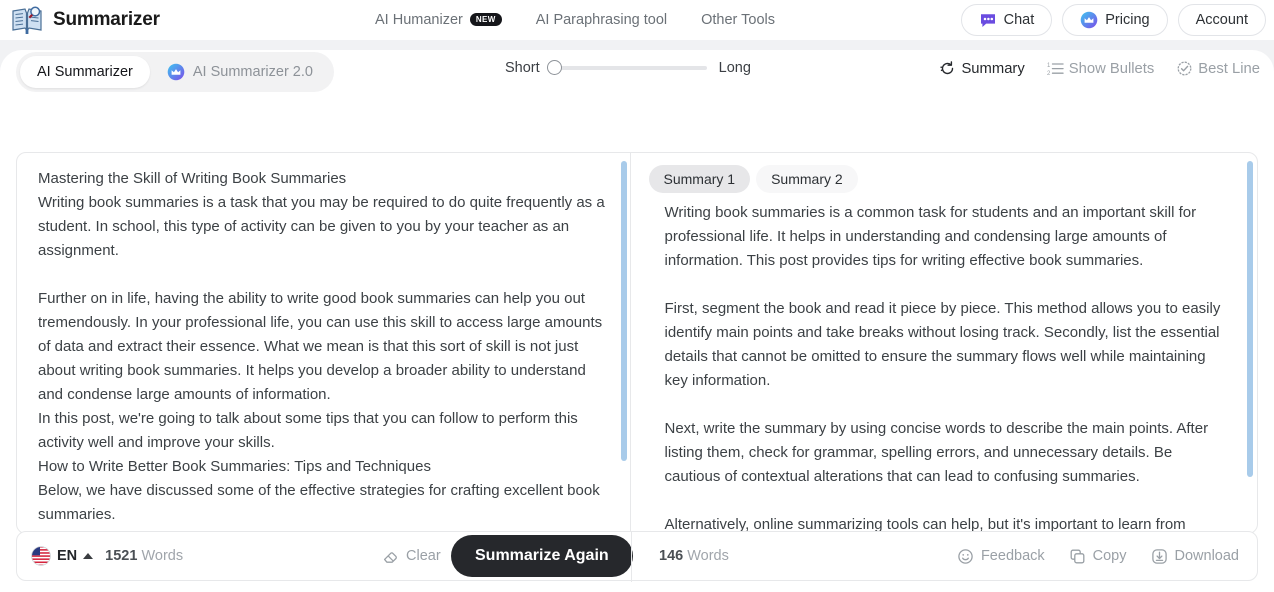  I want to click on source-status-group: EN 1521 Words, so click(107, 556).